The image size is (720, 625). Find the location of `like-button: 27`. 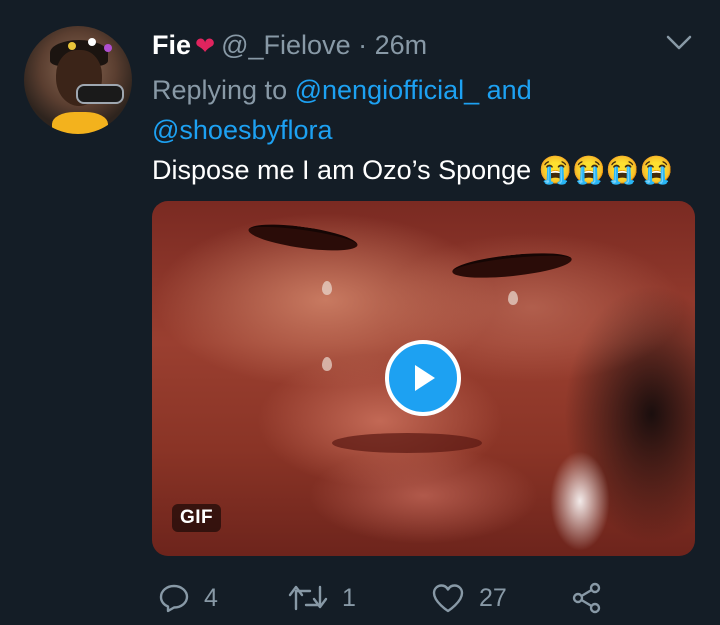

like-button: 27 is located at coordinates (501, 598).